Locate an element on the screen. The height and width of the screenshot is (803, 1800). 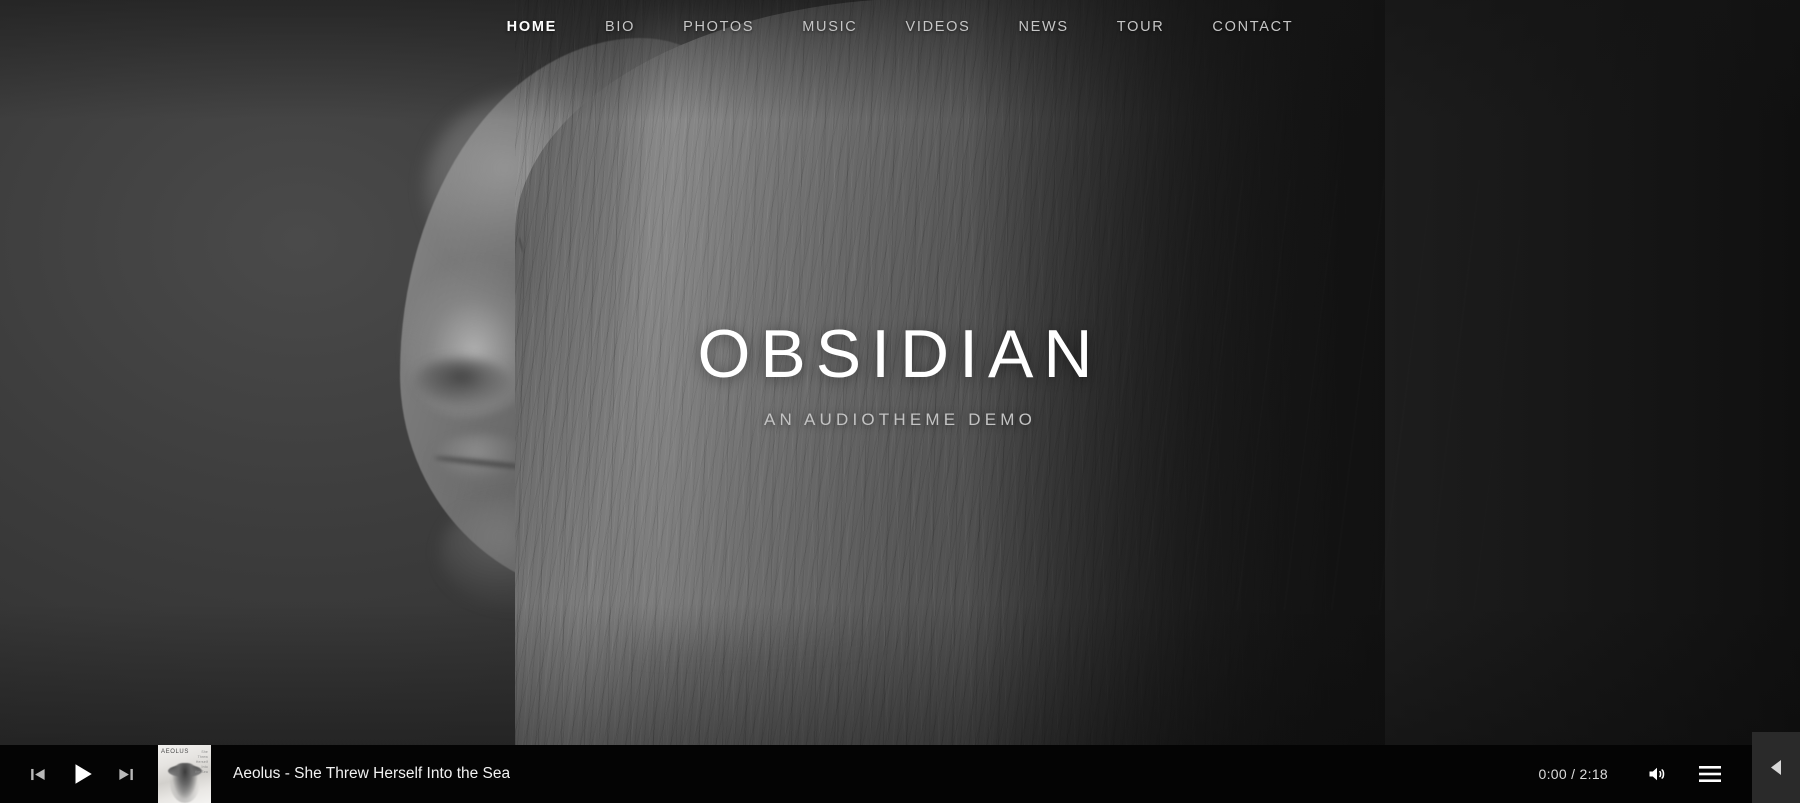
previous-track-button is located at coordinates (37, 774).